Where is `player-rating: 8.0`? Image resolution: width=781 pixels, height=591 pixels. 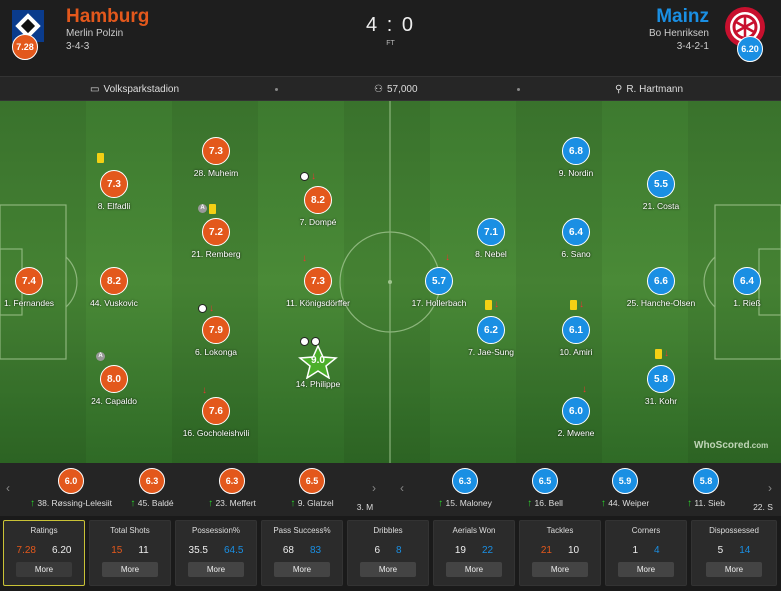
player-rating: 8.0 is located at coordinates (114, 379).